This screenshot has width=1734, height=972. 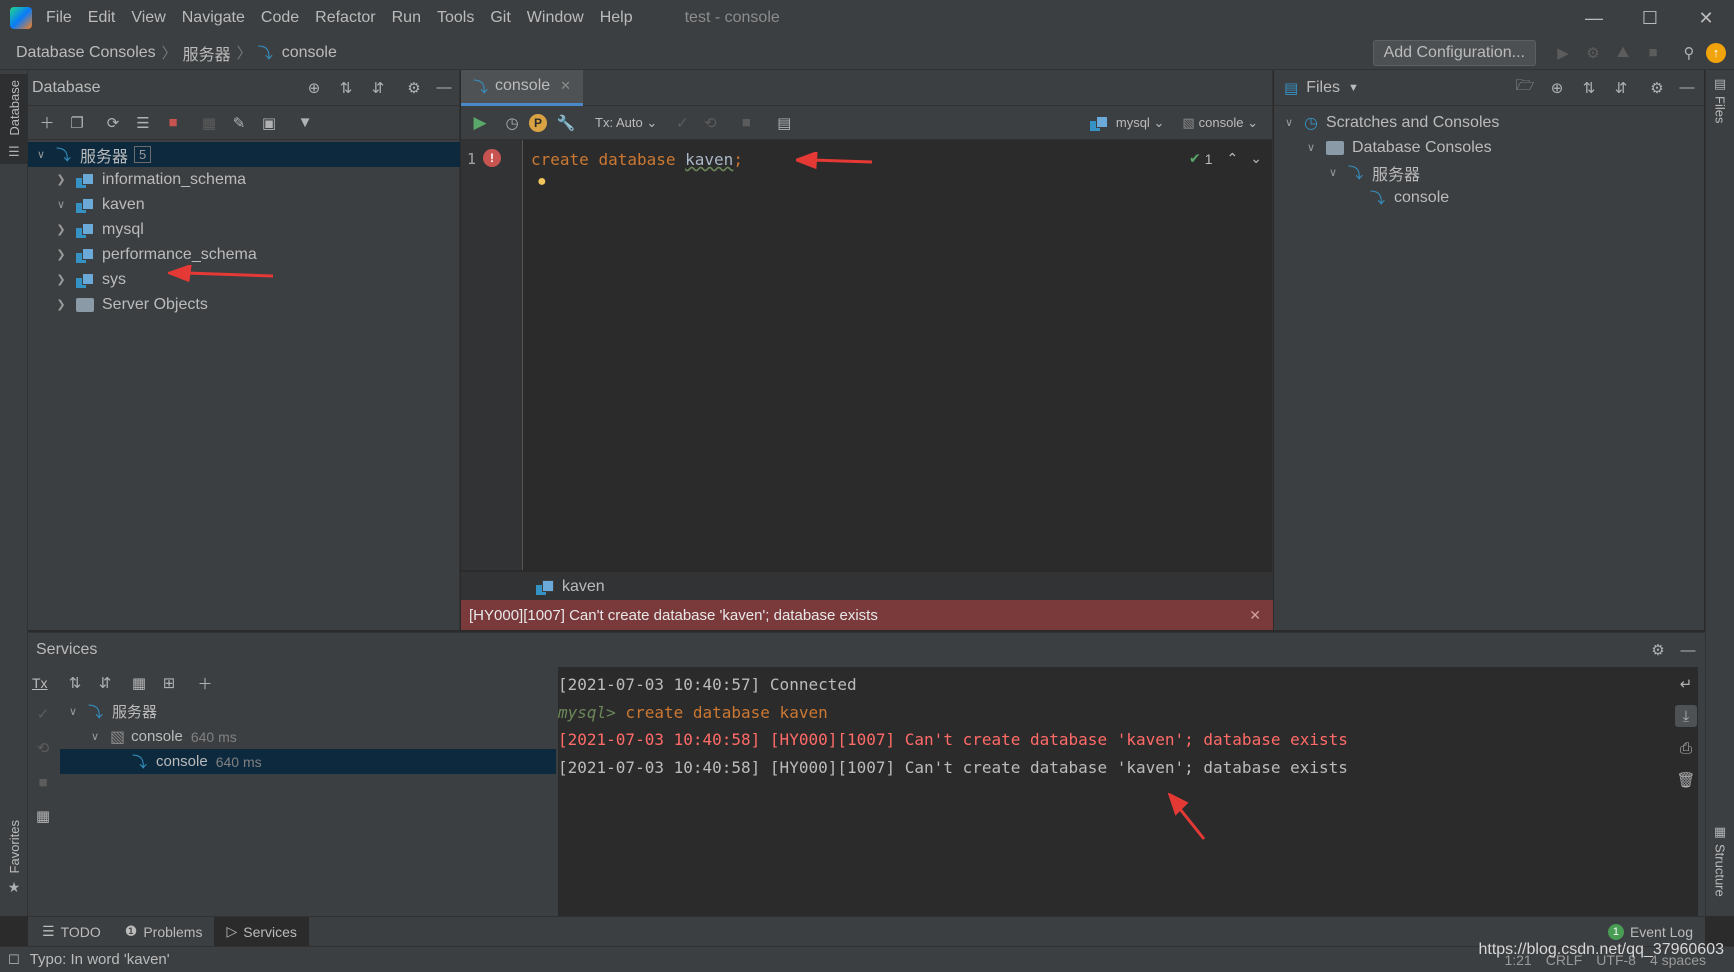 What do you see at coordinates (1689, 53) in the screenshot?
I see `search-icon: ⚲` at bounding box center [1689, 53].